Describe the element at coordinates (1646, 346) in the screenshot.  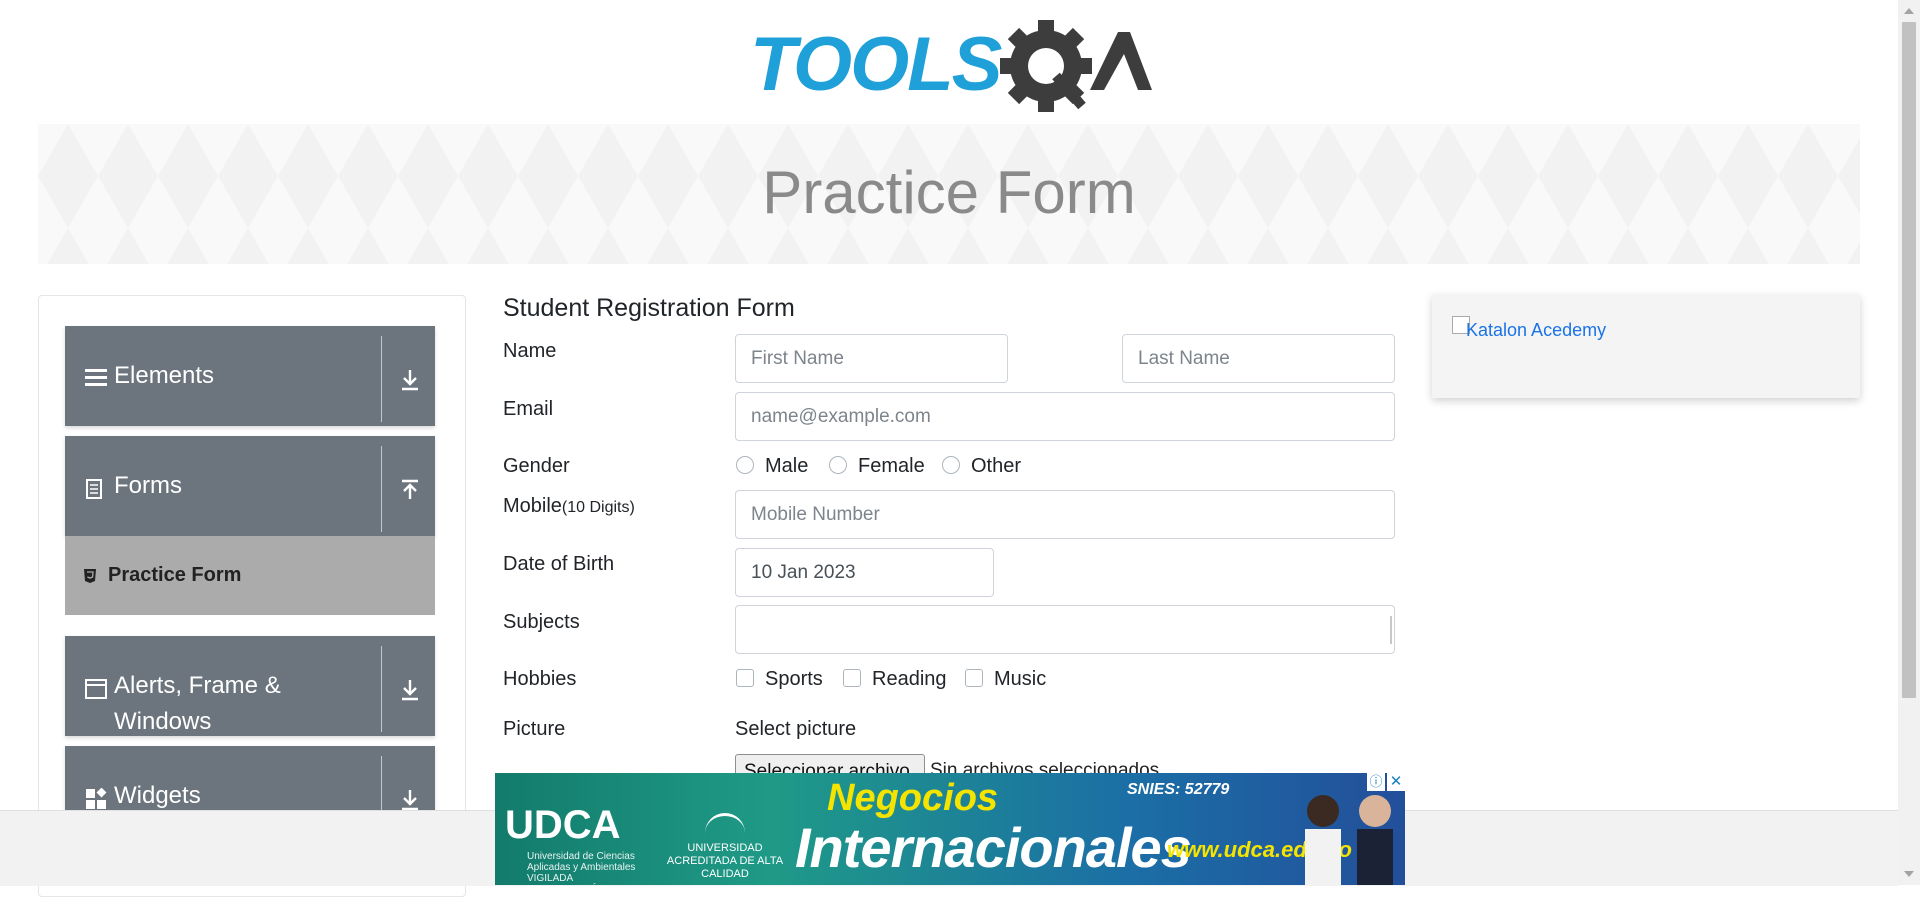
I see `katalon-ad: Katalon Acedemy` at that location.